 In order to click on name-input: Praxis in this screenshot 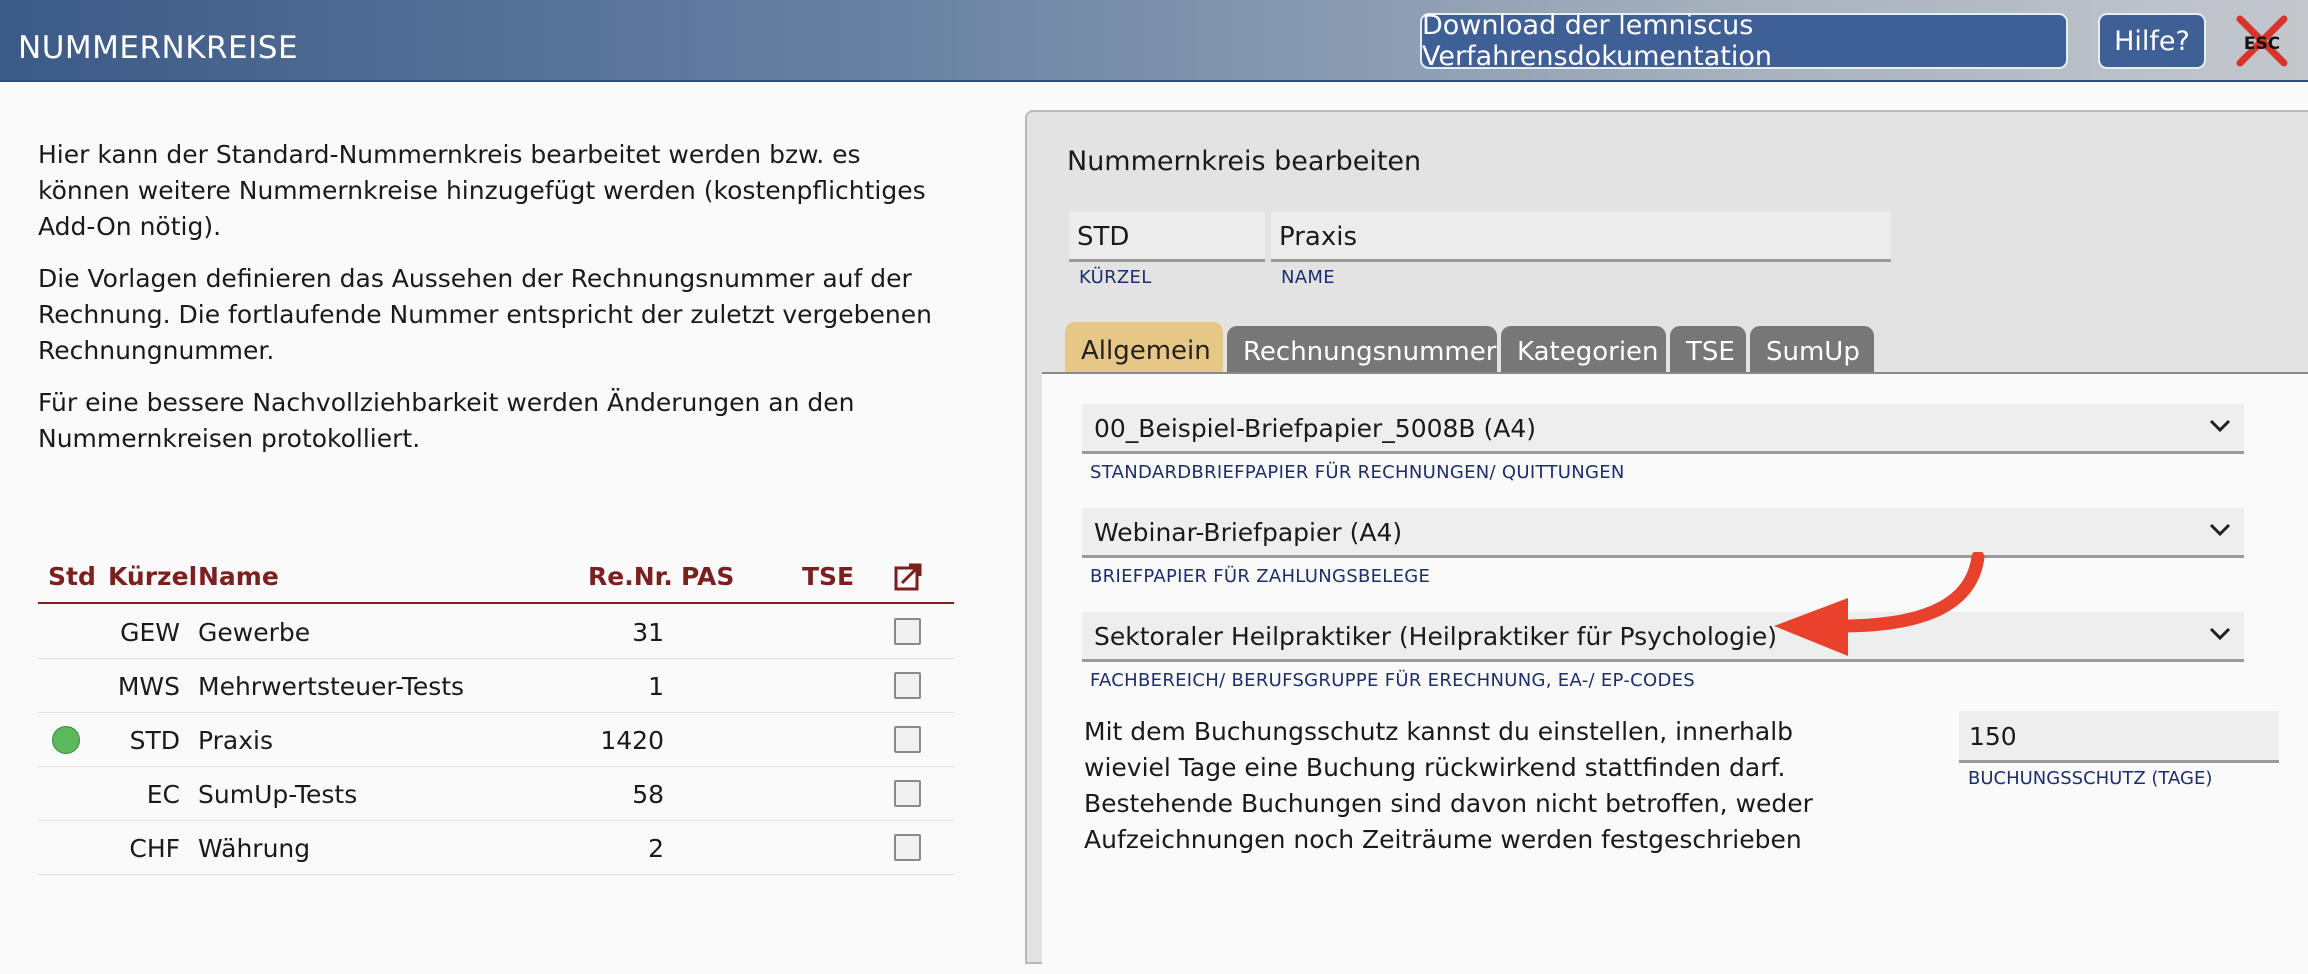, I will do `click(1581, 237)`.